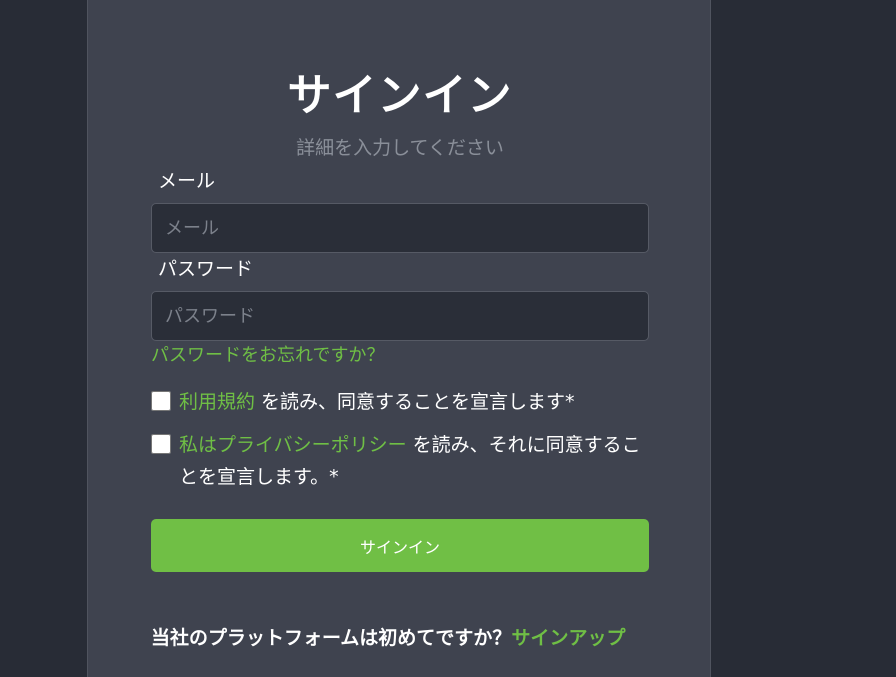 This screenshot has height=677, width=896. I want to click on terms-row: 利用規約 を読み、同意することを宣言します*, so click(401, 402).